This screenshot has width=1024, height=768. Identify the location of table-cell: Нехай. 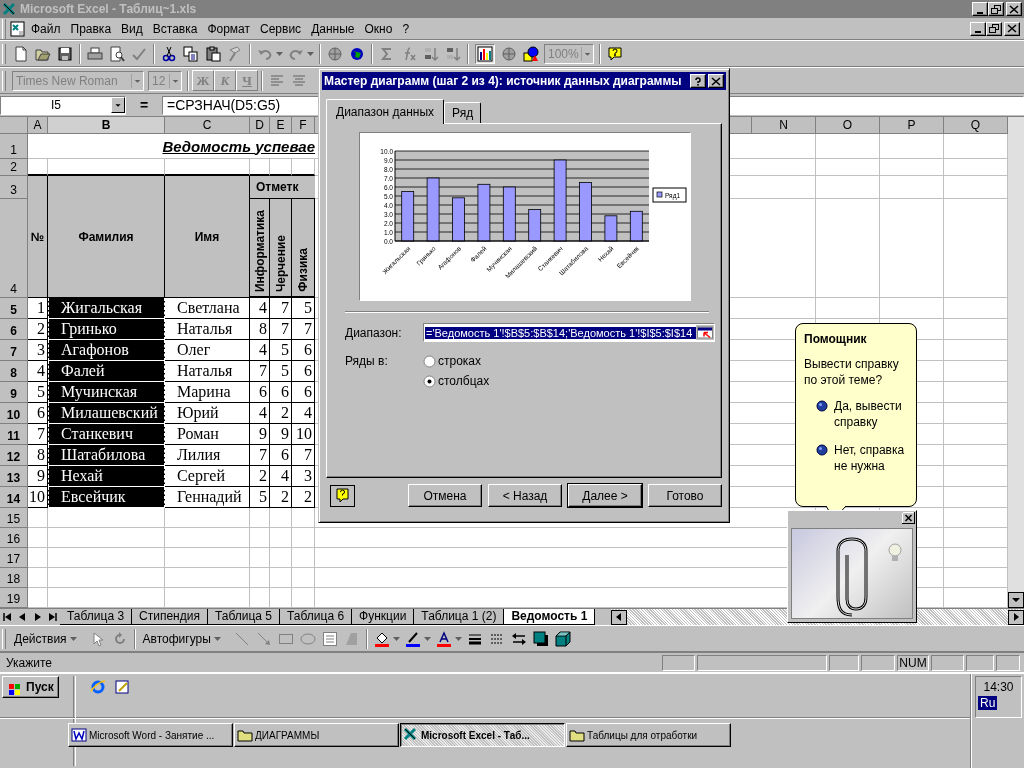
(106, 476).